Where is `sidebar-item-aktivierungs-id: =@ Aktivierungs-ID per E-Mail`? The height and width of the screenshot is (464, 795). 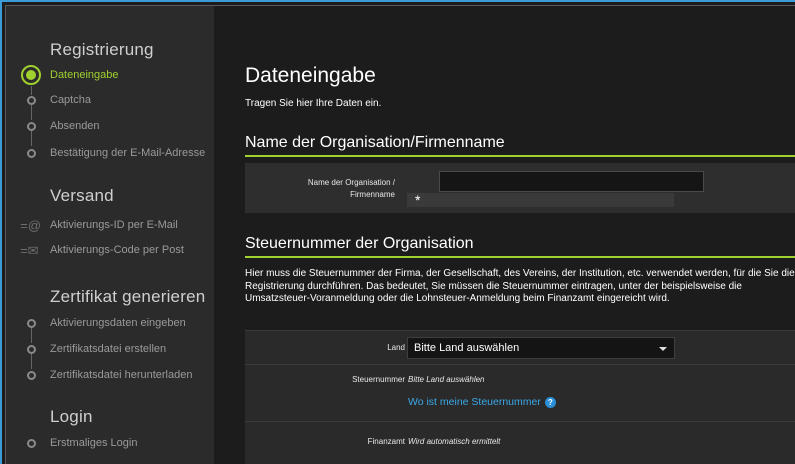 sidebar-item-aktivierungs-id: =@ Aktivierungs-ID per E-Mail is located at coordinates (110, 226).